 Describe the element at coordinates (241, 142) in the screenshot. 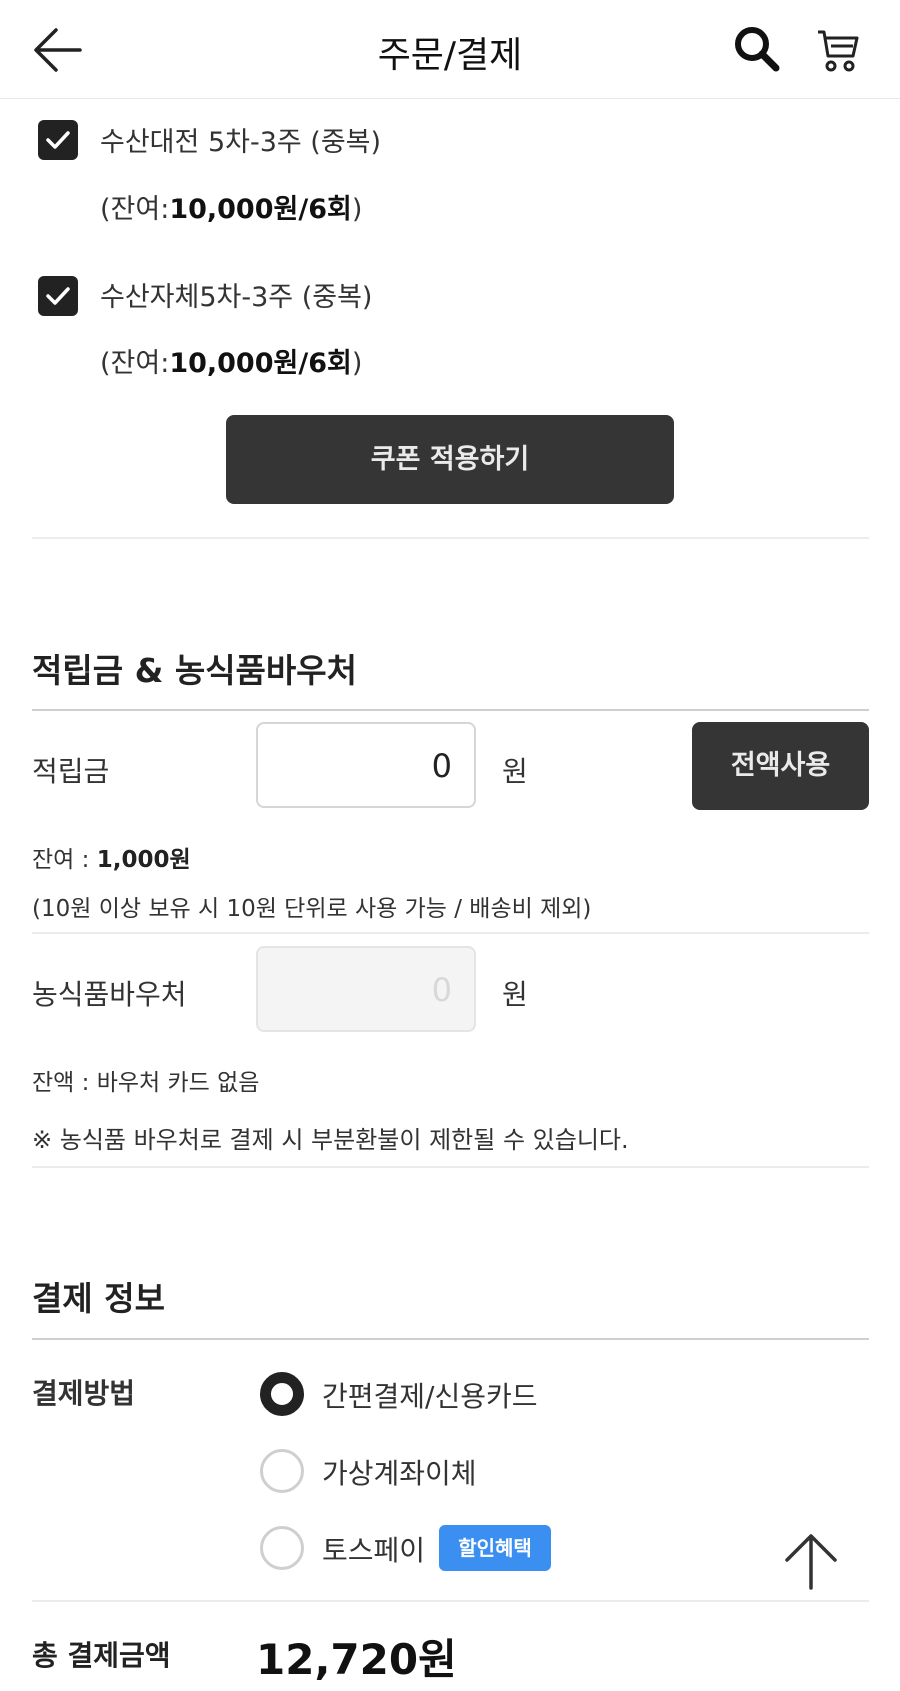

I see `coupon-name: 수산대전 5차-3주 (중복)` at that location.